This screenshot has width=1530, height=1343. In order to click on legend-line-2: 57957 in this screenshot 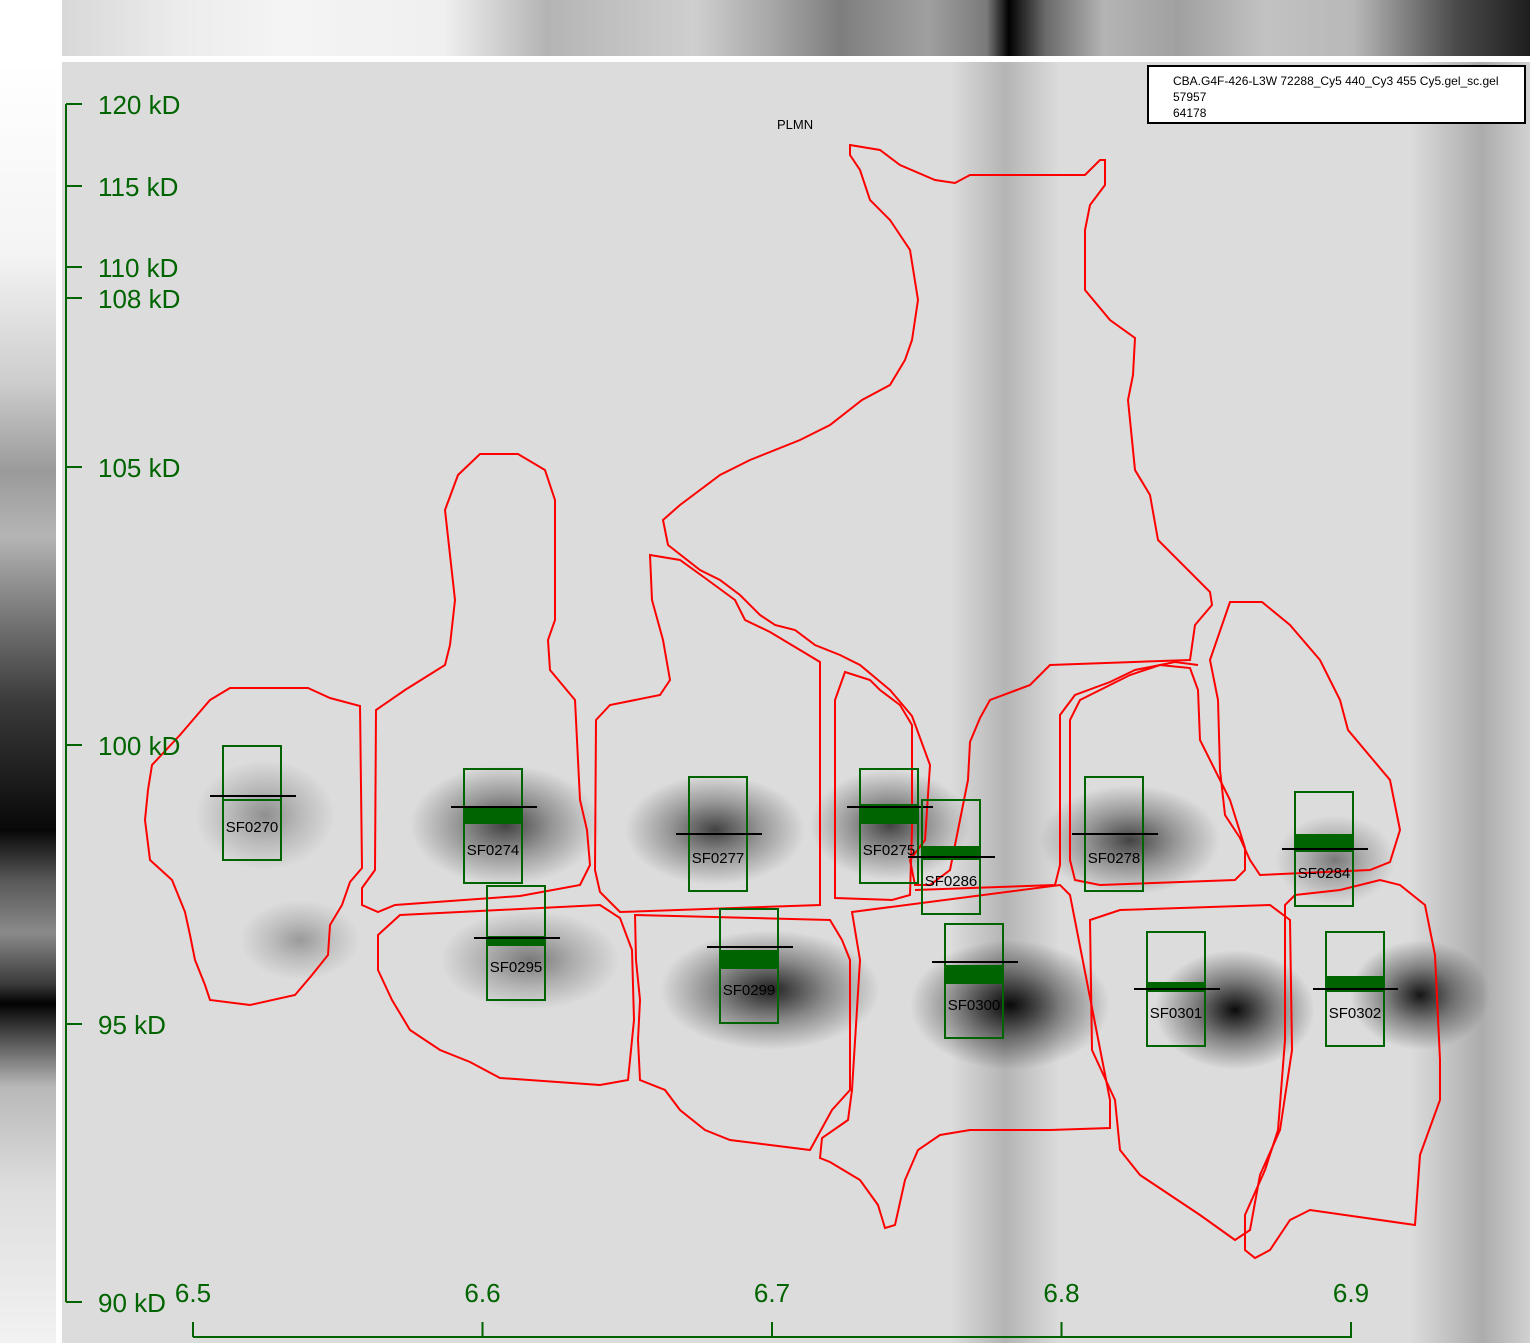, I will do `click(1190, 97)`.